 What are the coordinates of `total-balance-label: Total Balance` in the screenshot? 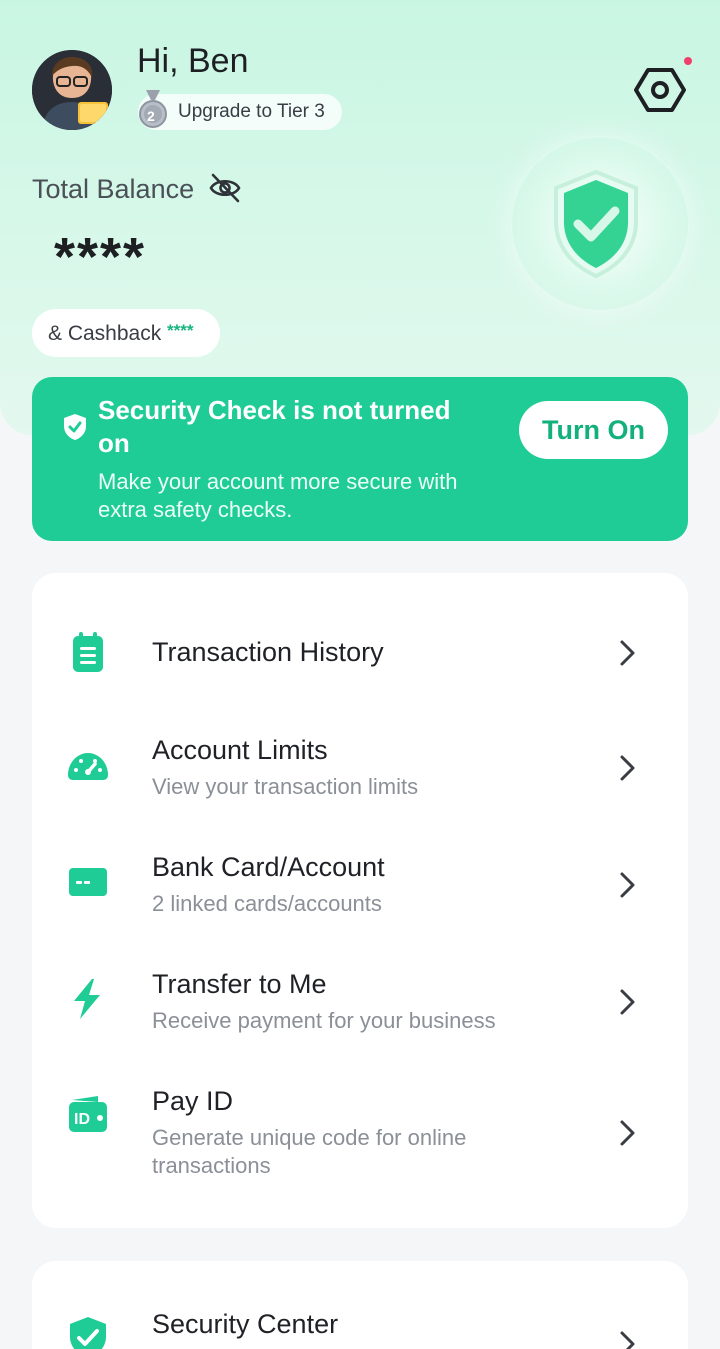 It's located at (113, 189).